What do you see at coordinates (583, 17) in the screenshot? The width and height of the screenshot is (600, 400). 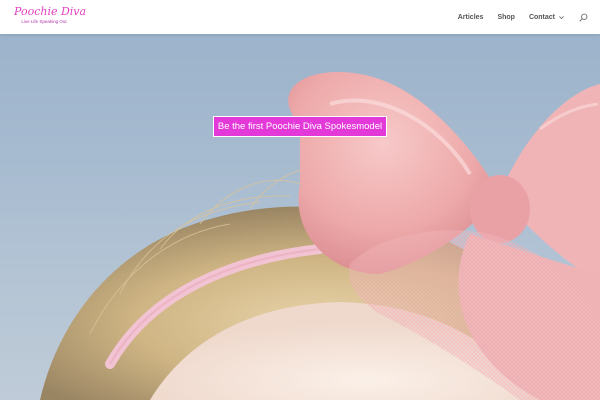 I see `search-icon` at bounding box center [583, 17].